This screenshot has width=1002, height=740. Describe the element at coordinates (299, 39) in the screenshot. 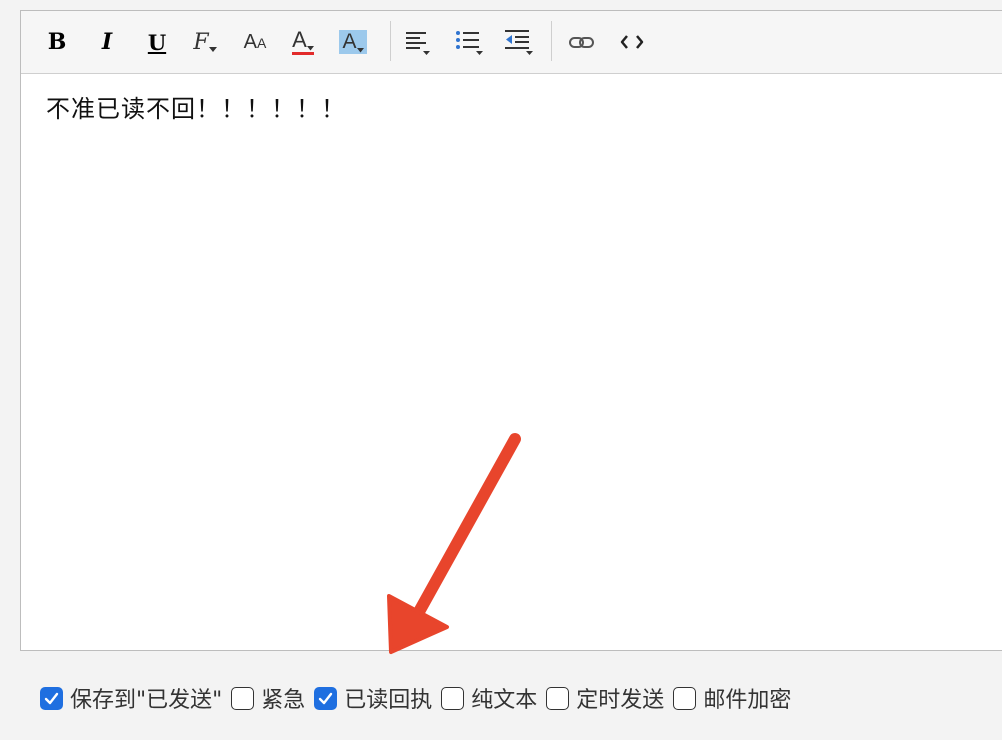

I see `text-color-icon: A` at that location.